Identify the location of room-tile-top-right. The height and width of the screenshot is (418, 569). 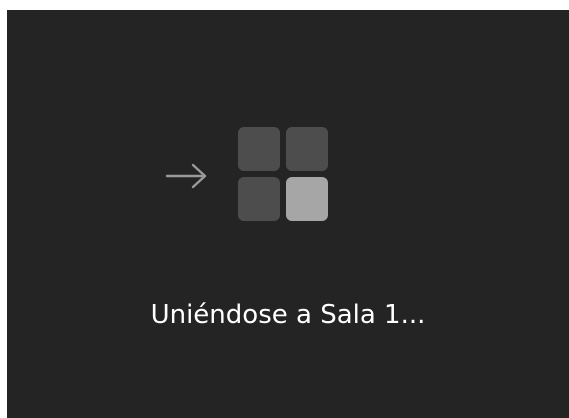
(307, 149).